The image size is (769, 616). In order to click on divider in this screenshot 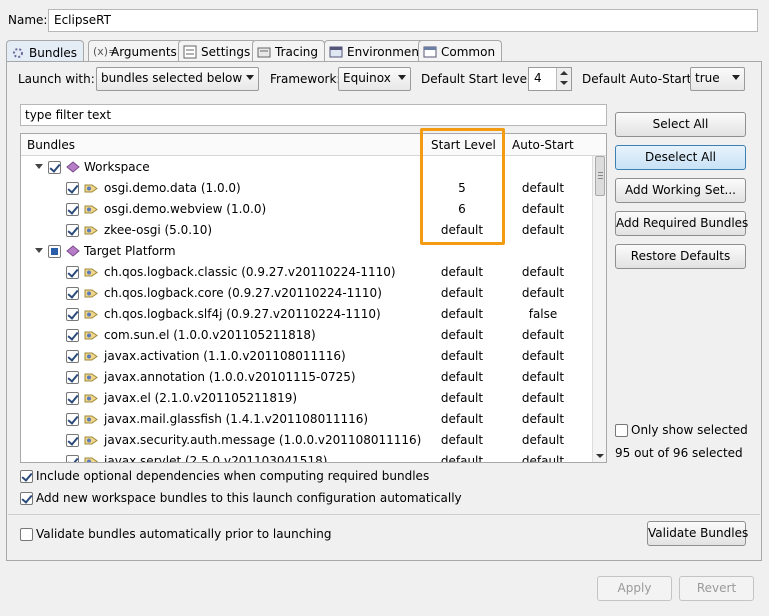, I will do `click(384, 514)`.